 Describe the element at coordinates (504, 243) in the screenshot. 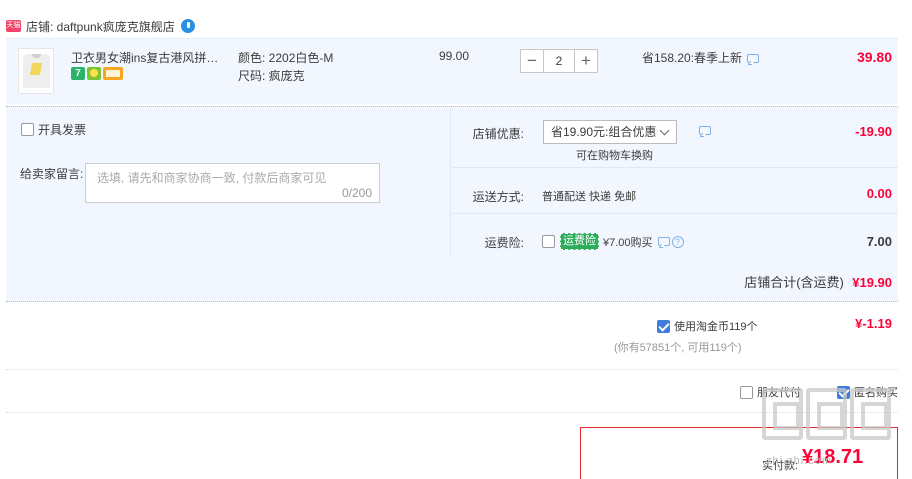

I see `insurance-label: 运费险:` at that location.